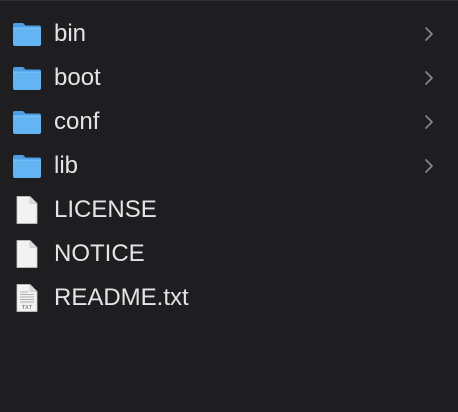  I want to click on file-name-label: bin, so click(70, 33).